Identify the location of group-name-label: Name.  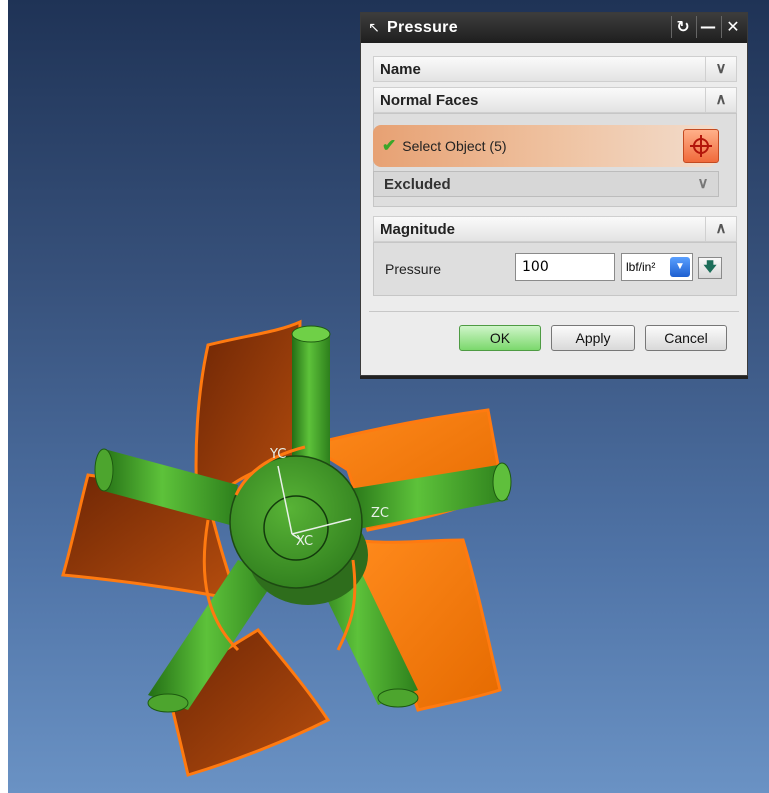
(400, 69).